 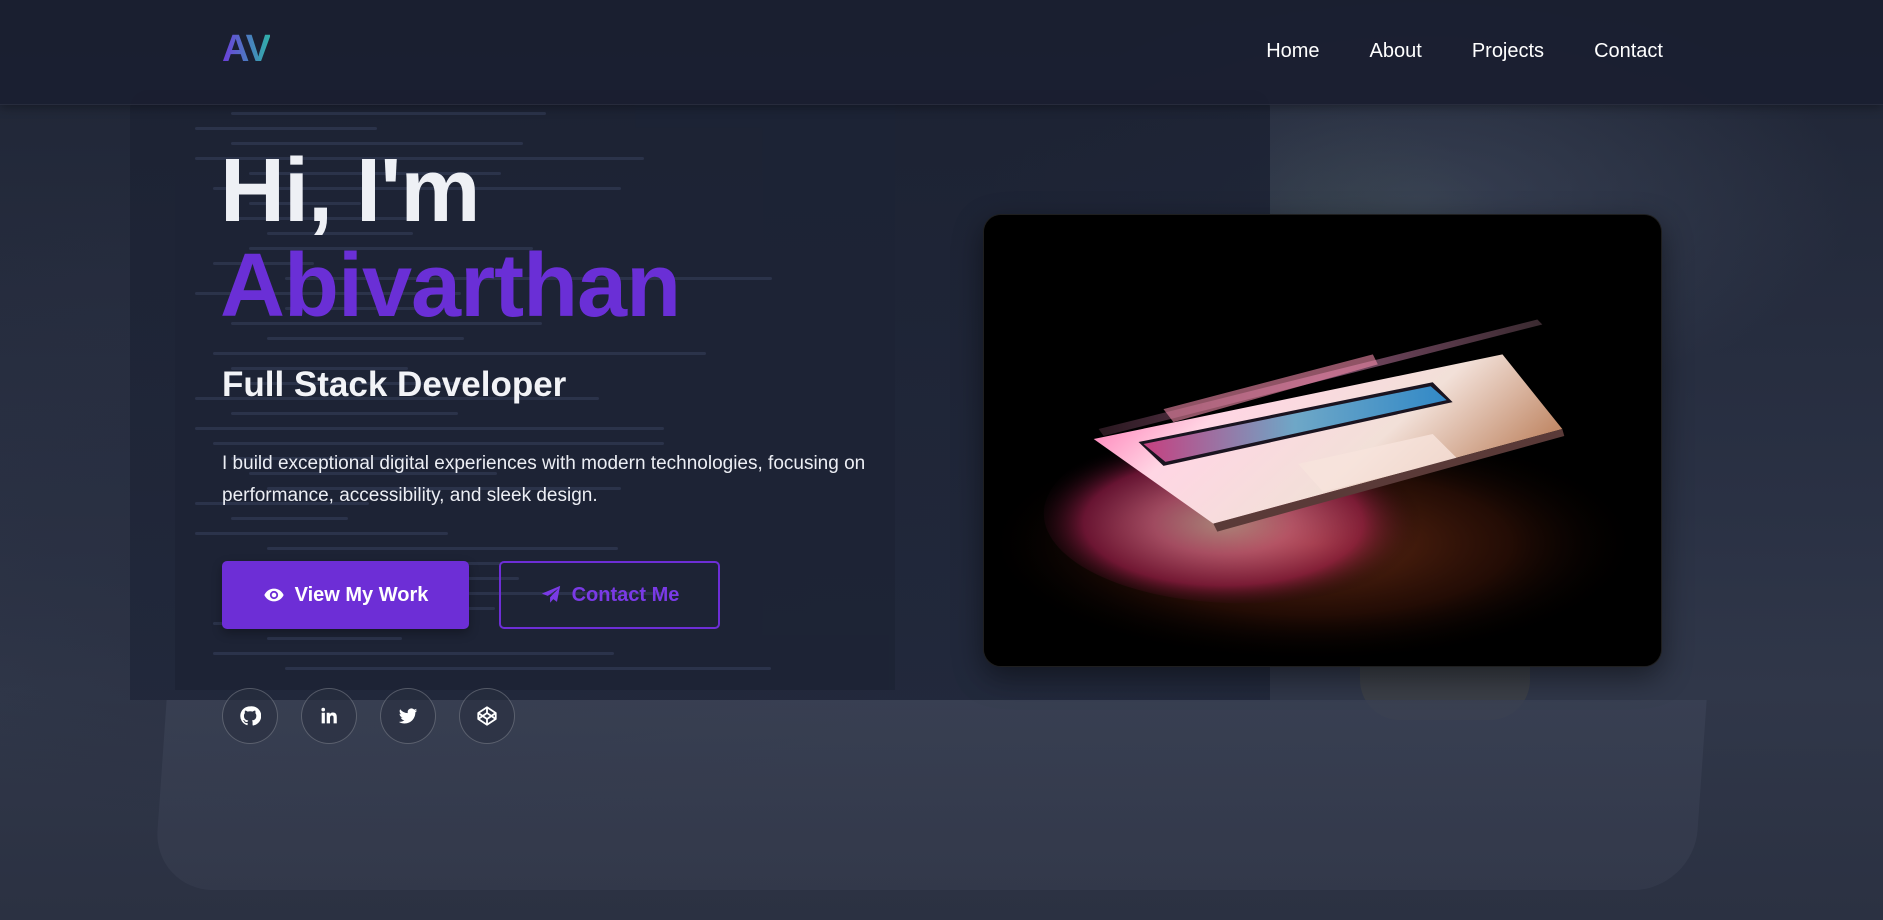 I want to click on view-my-work-button: View My Work, so click(x=345, y=595).